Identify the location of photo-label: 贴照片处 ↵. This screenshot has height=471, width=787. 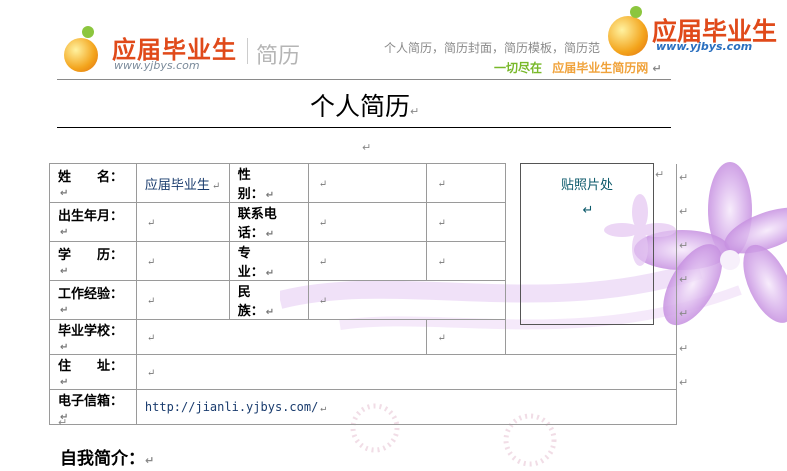
(587, 196).